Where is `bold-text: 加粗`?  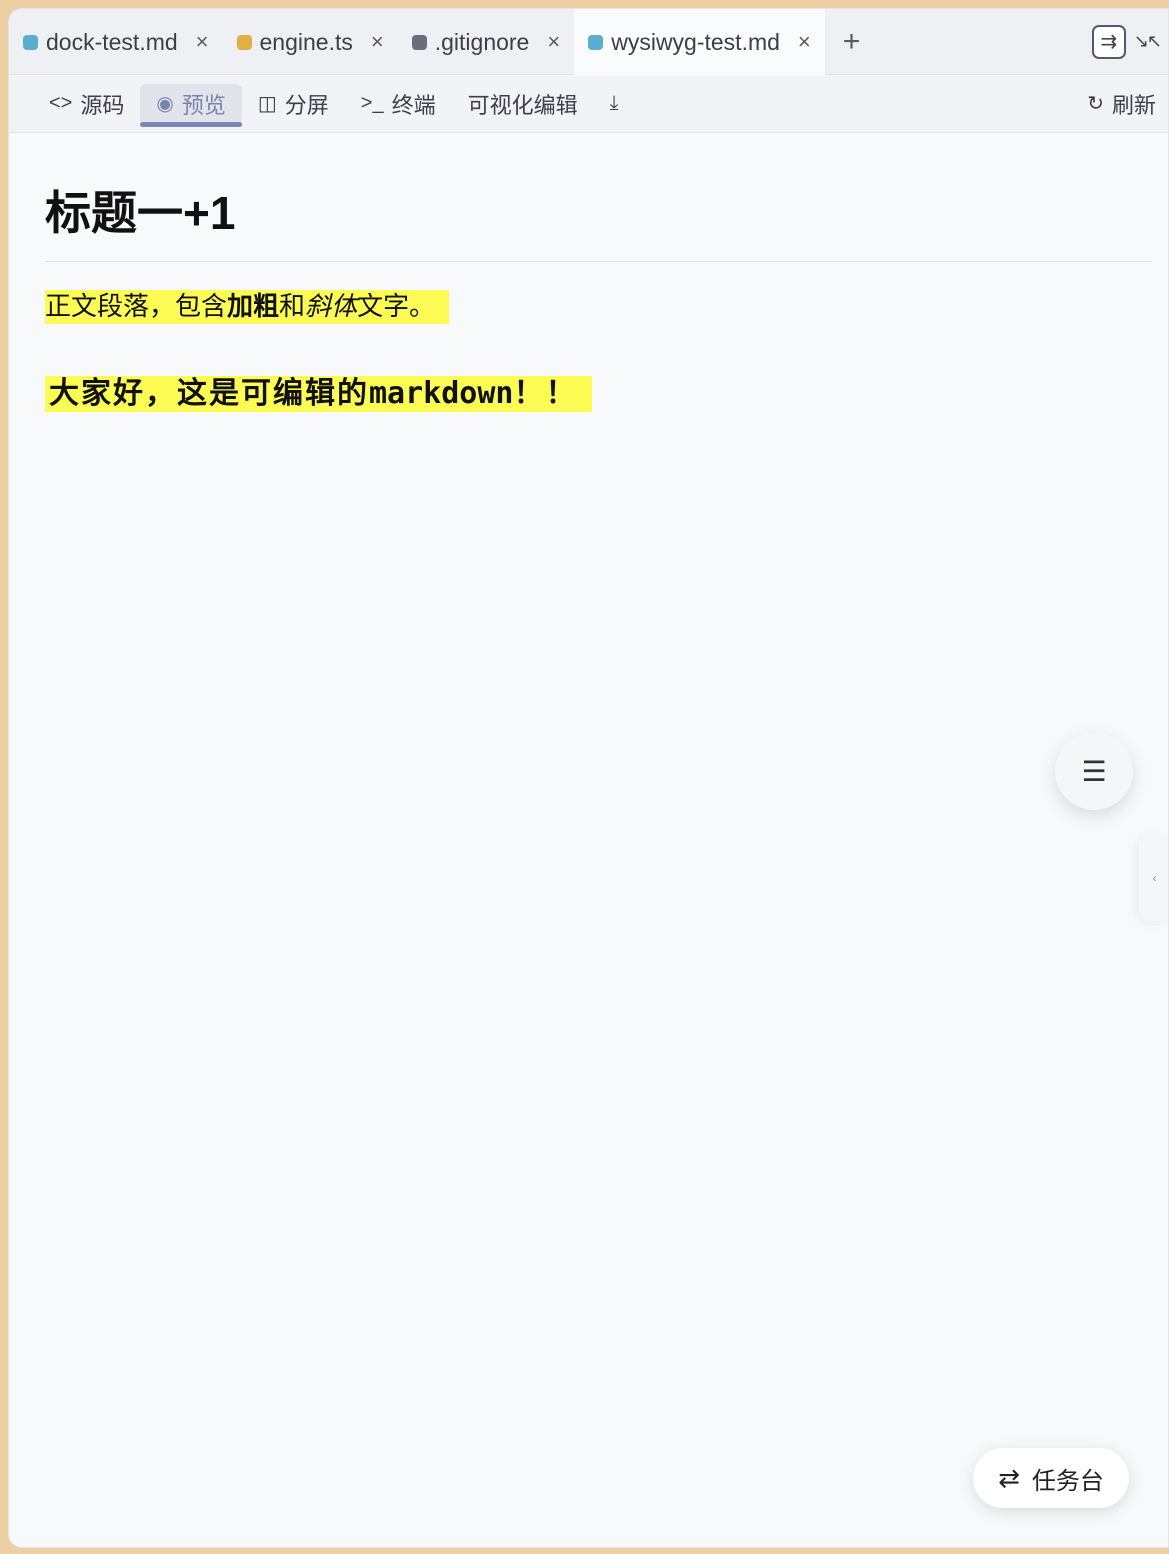 bold-text: 加粗 is located at coordinates (253, 306).